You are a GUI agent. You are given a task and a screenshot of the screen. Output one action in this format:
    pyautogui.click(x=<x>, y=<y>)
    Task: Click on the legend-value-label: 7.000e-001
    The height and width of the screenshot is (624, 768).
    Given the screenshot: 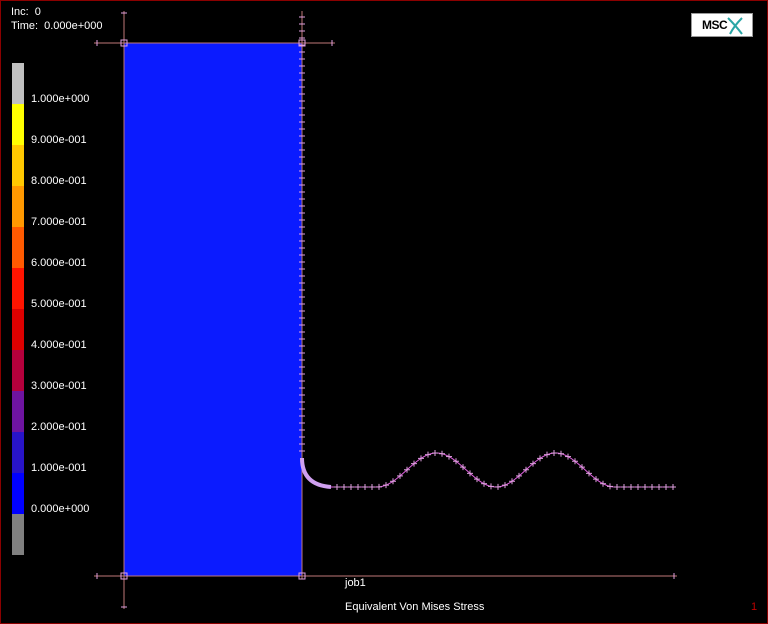 What is the action you would take?
    pyautogui.click(x=59, y=222)
    